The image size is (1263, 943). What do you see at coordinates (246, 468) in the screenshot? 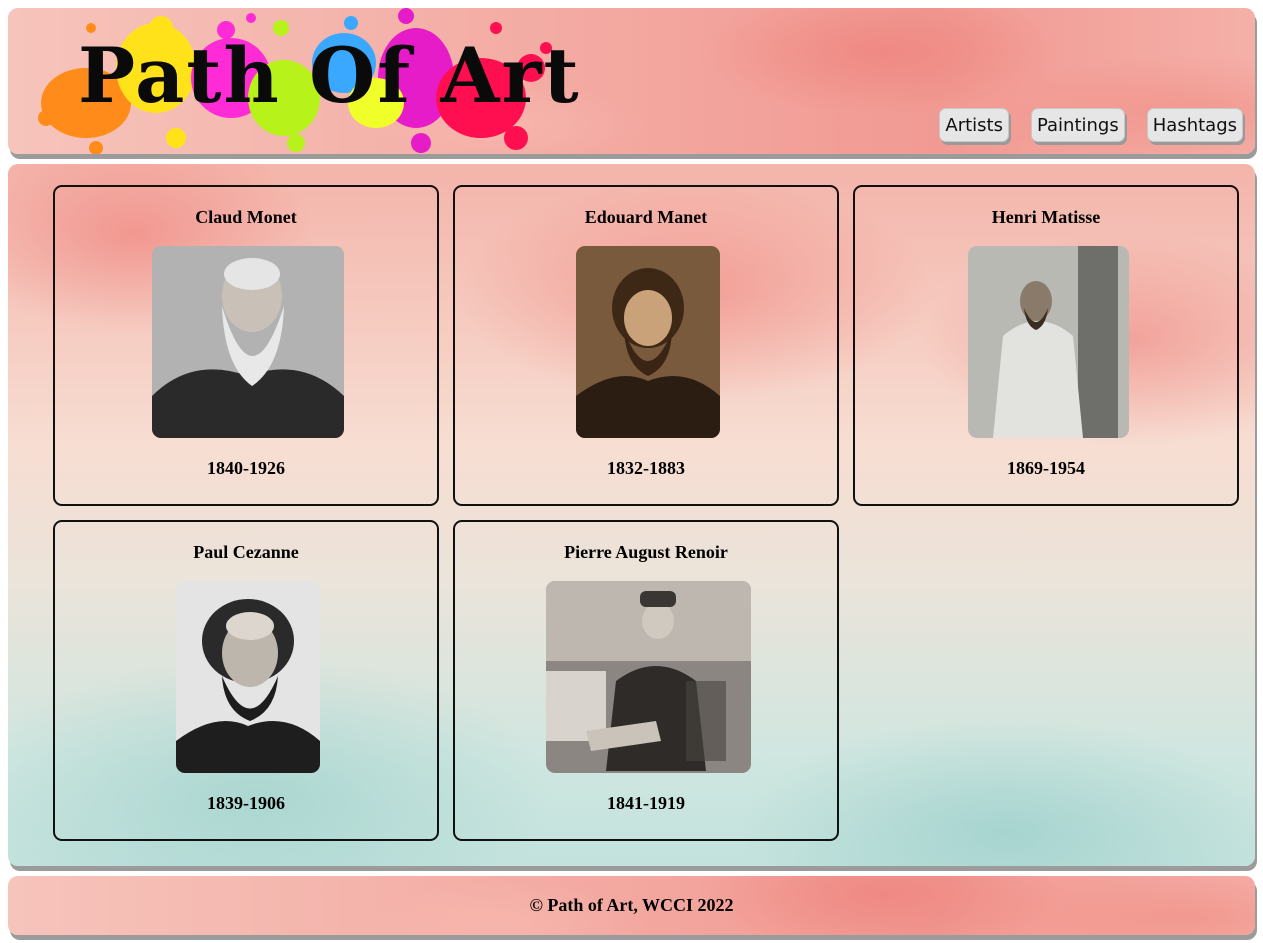
I see `artist-years: 1840-1926` at bounding box center [246, 468].